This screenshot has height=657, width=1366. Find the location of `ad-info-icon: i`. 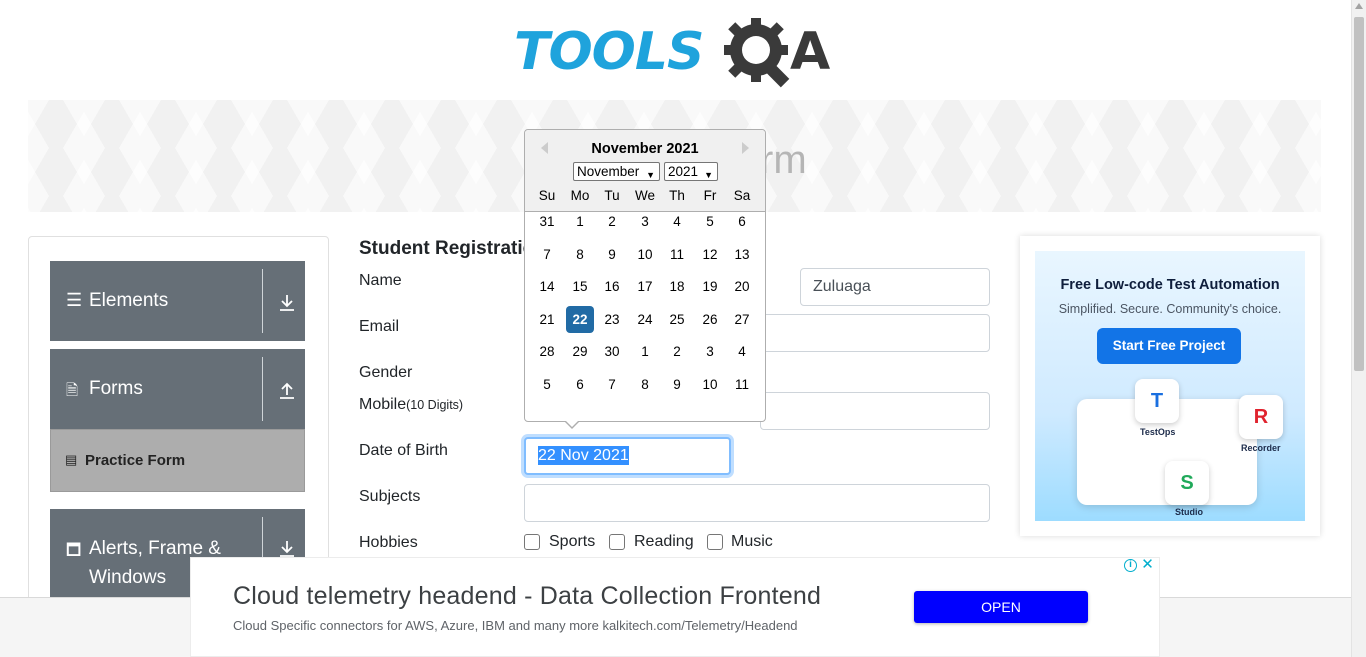

ad-info-icon: i is located at coordinates (1130, 565).